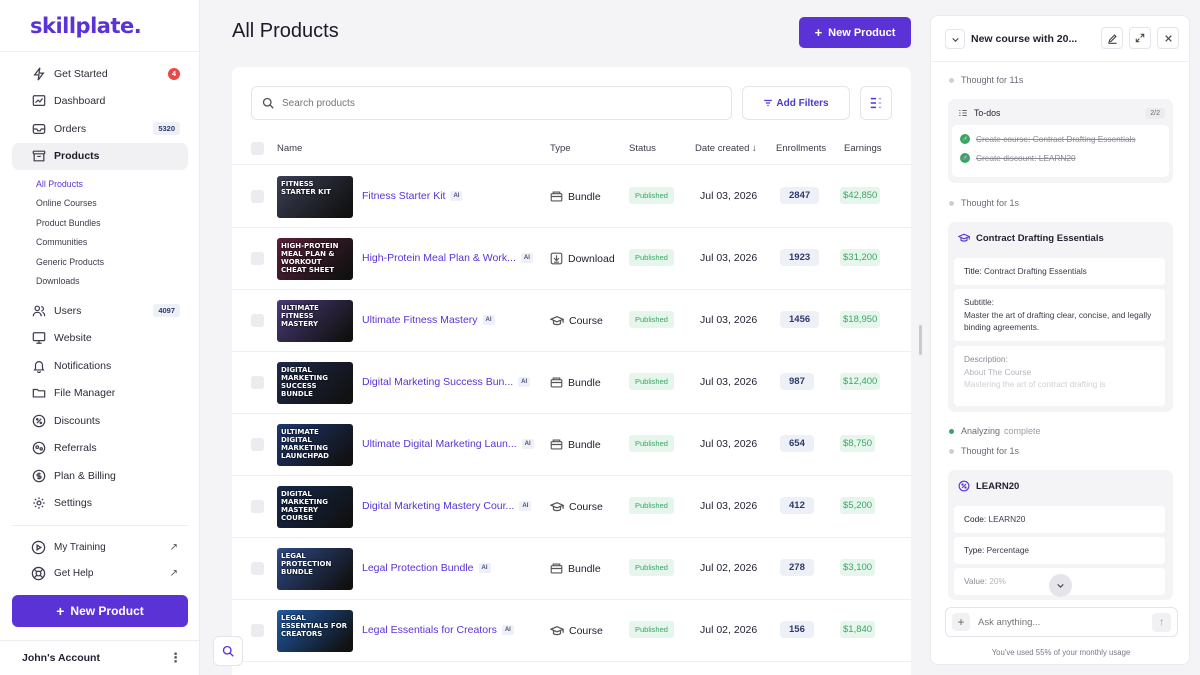 Image resolution: width=1200 pixels, height=675 pixels. I want to click on sidebar-item-notifications: Notifications, so click(100, 366).